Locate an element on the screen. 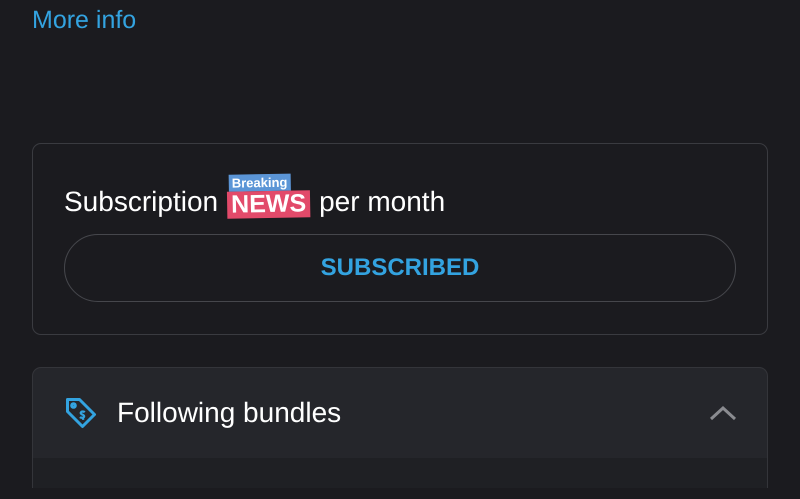 This screenshot has height=499, width=800. more-info-link: More info is located at coordinates (84, 20).